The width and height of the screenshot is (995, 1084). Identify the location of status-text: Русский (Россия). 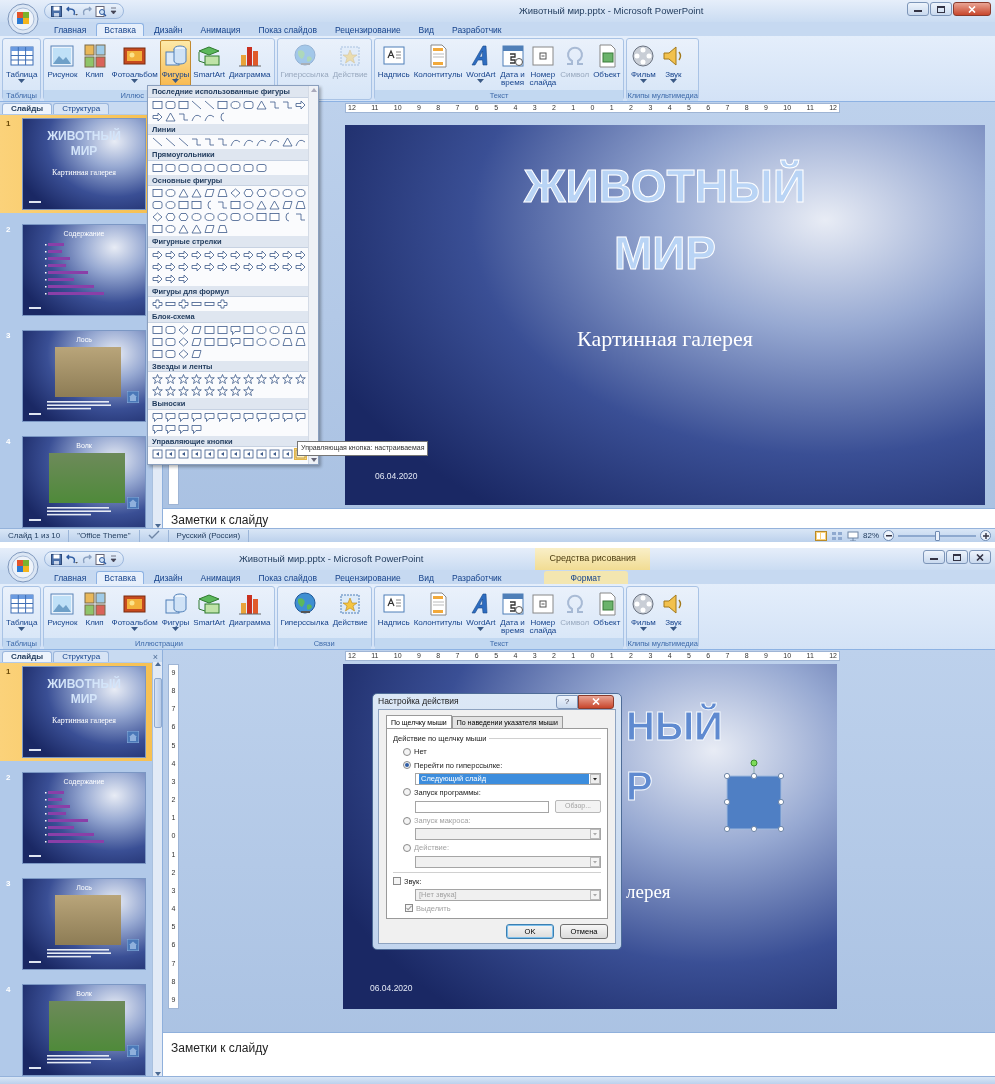
(209, 535).